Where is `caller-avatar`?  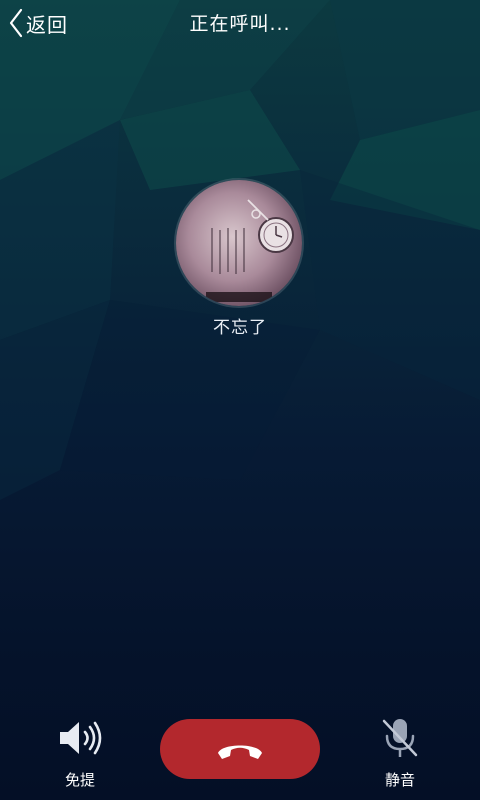 caller-avatar is located at coordinates (239, 243).